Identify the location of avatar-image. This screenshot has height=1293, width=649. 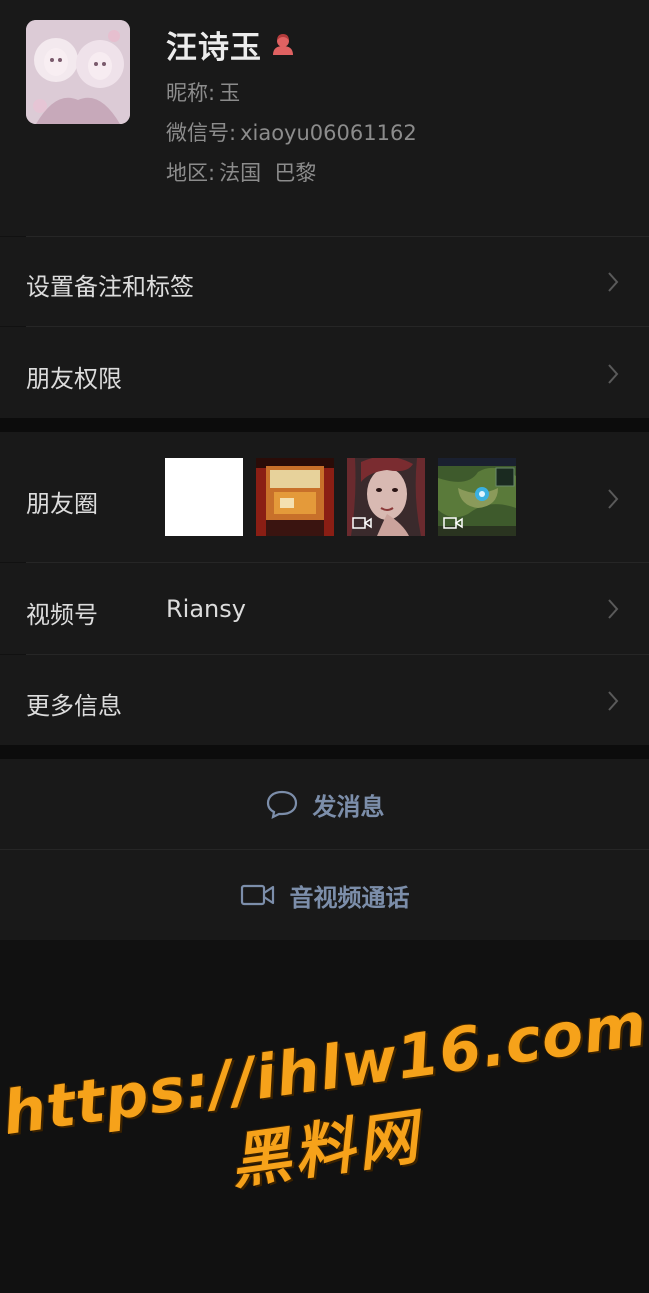
(78, 72).